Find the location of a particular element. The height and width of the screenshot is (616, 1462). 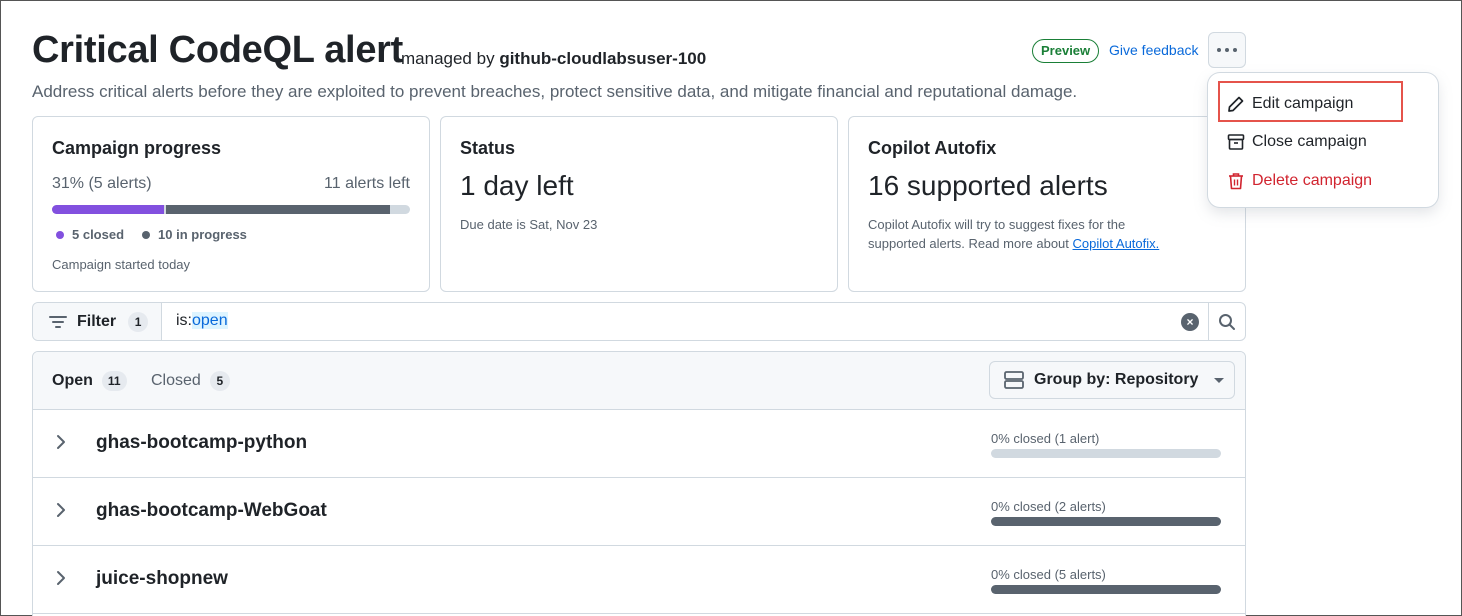

page-title: Critical CodeQL alert is located at coordinates (217, 50).